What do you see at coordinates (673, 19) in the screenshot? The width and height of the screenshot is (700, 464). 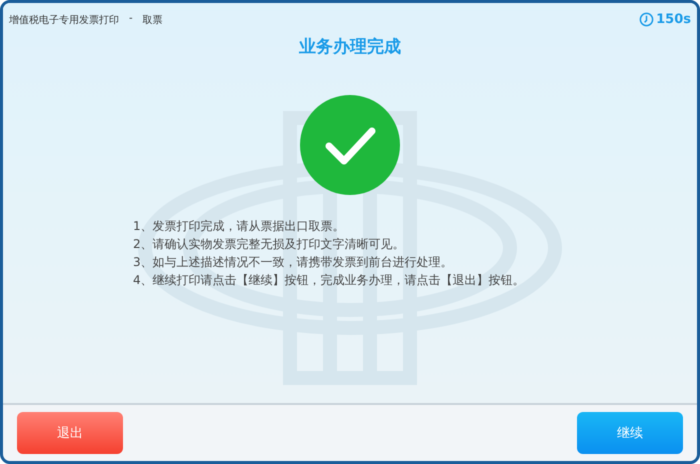 I see `countdown-text: 150s` at bounding box center [673, 19].